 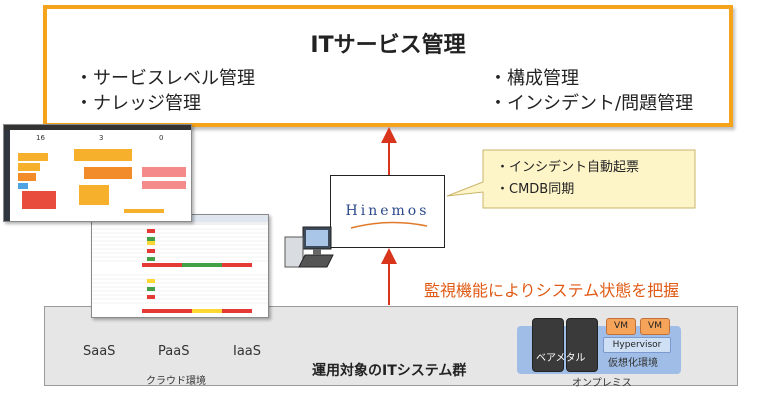 What do you see at coordinates (161, 138) in the screenshot?
I see `count-3: 0` at bounding box center [161, 138].